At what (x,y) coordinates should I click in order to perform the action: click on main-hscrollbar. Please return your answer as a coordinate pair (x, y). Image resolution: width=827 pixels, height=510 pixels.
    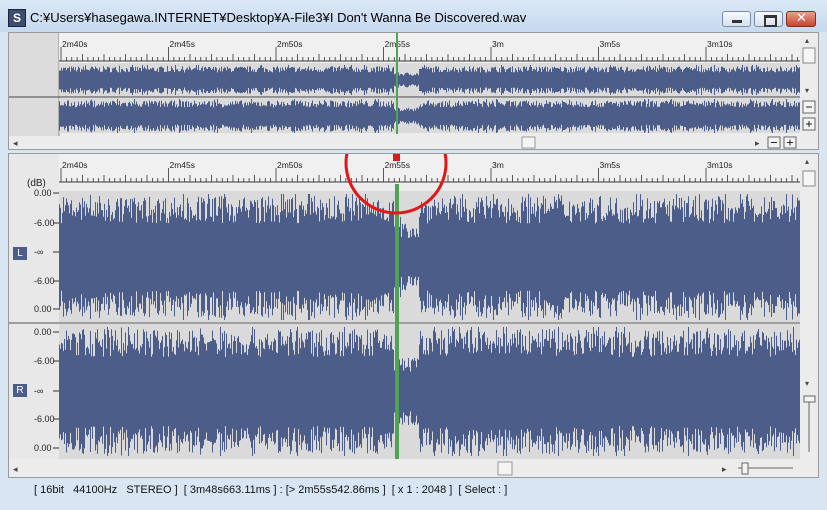
    Looking at the image, I should click on (413, 469).